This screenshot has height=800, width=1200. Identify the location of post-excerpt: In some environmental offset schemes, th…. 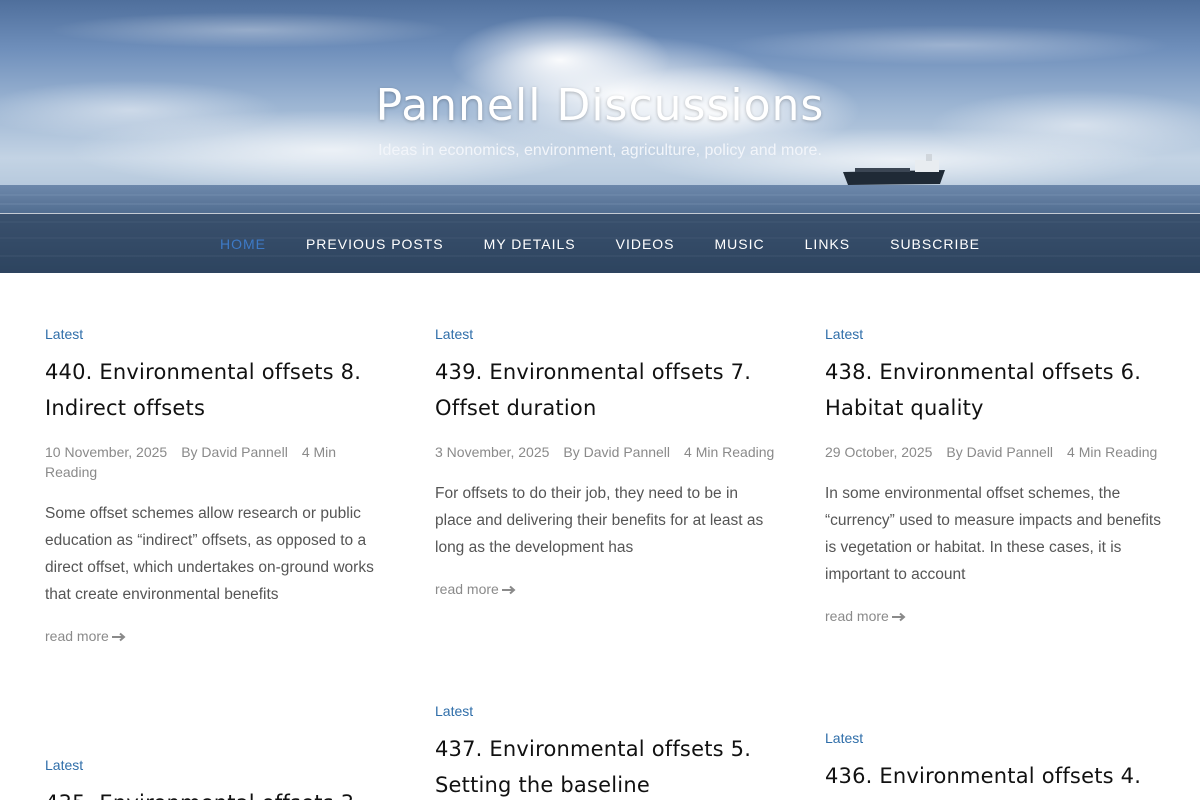
(993, 534).